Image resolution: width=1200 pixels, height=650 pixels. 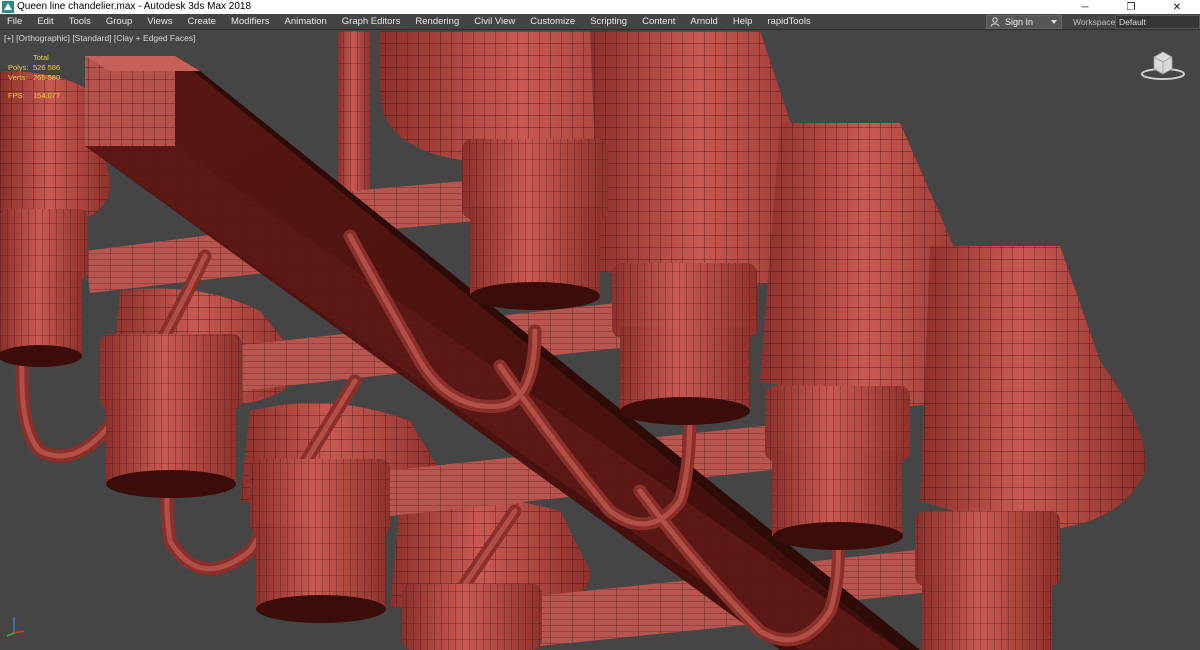 What do you see at coordinates (45, 22) in the screenshot?
I see `menu-item-edit: Edit` at bounding box center [45, 22].